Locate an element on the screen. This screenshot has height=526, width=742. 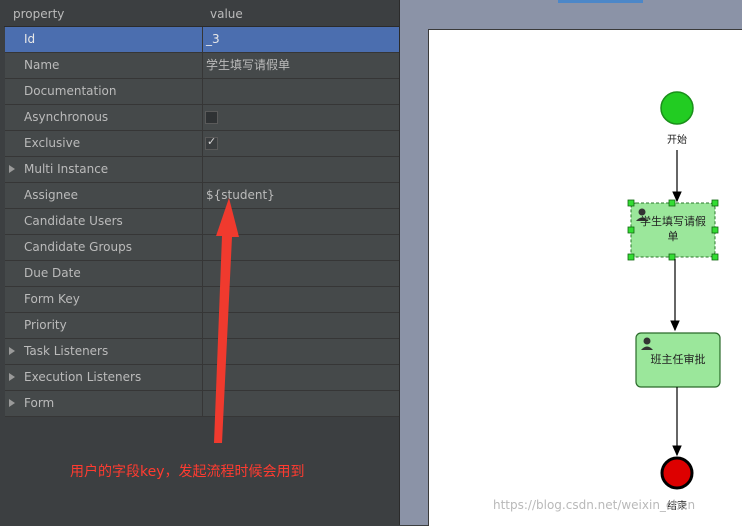
start-event-label: 开始 is located at coordinates (677, 139).